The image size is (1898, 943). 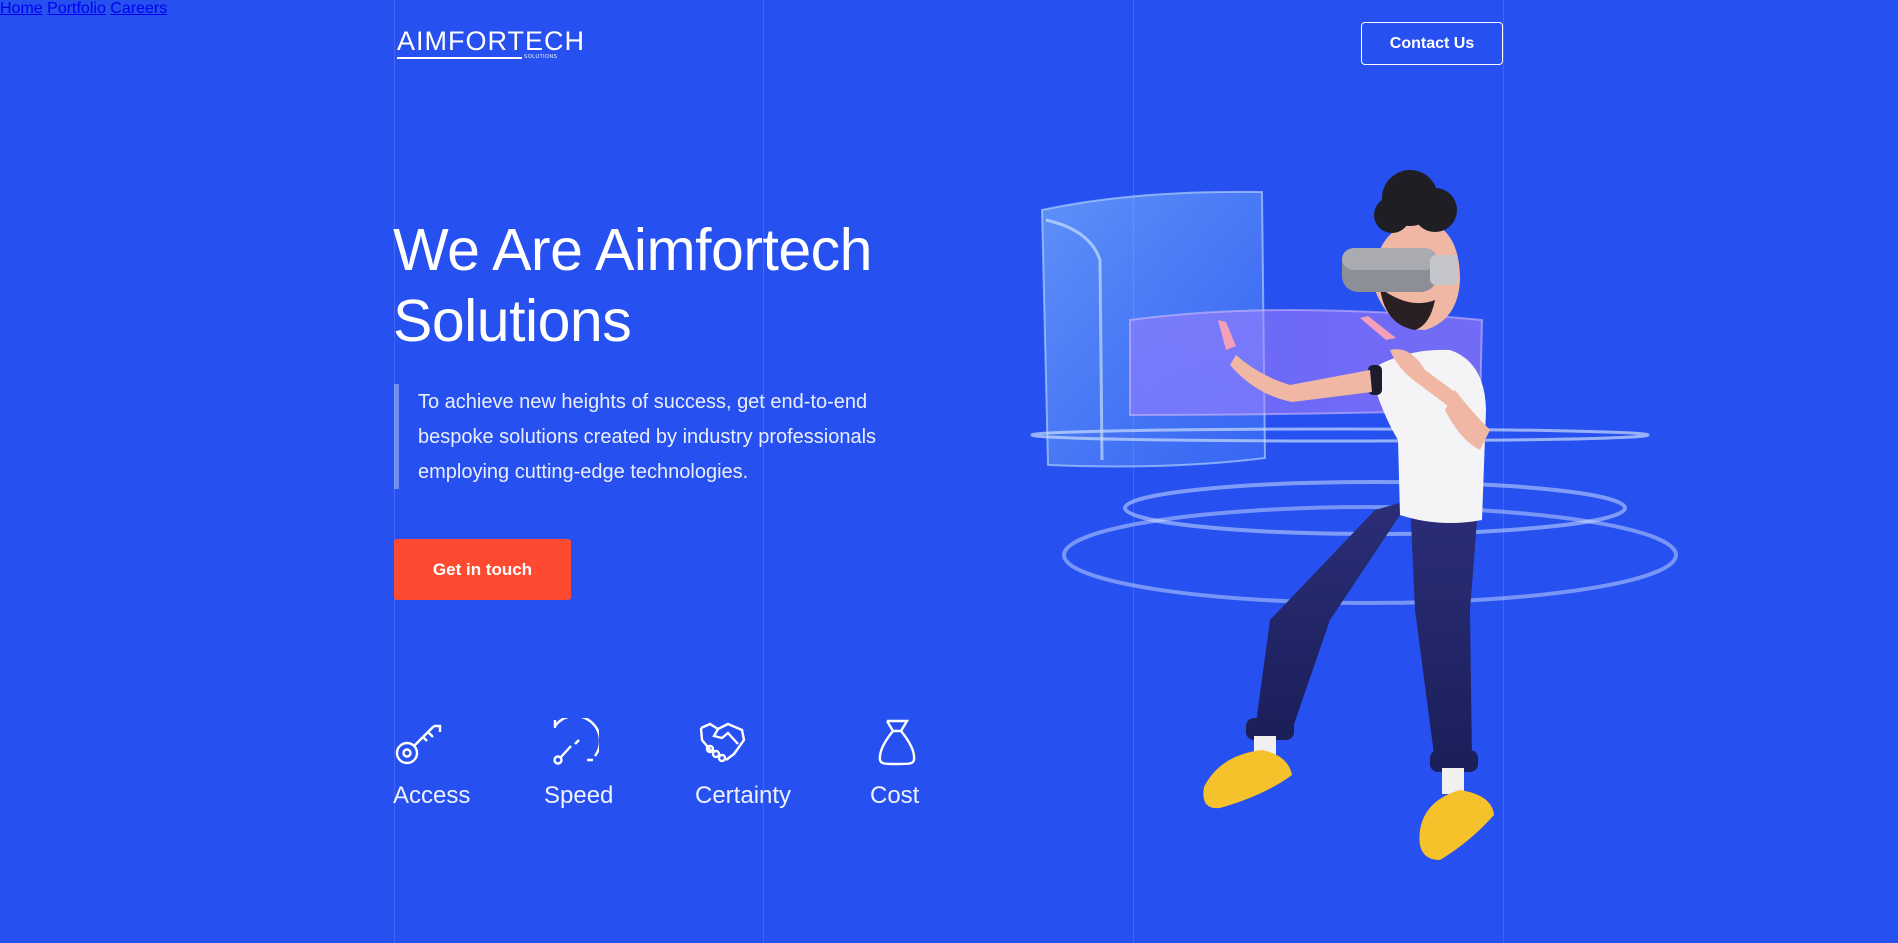 What do you see at coordinates (459, 58) in the screenshot?
I see `logo-underline` at bounding box center [459, 58].